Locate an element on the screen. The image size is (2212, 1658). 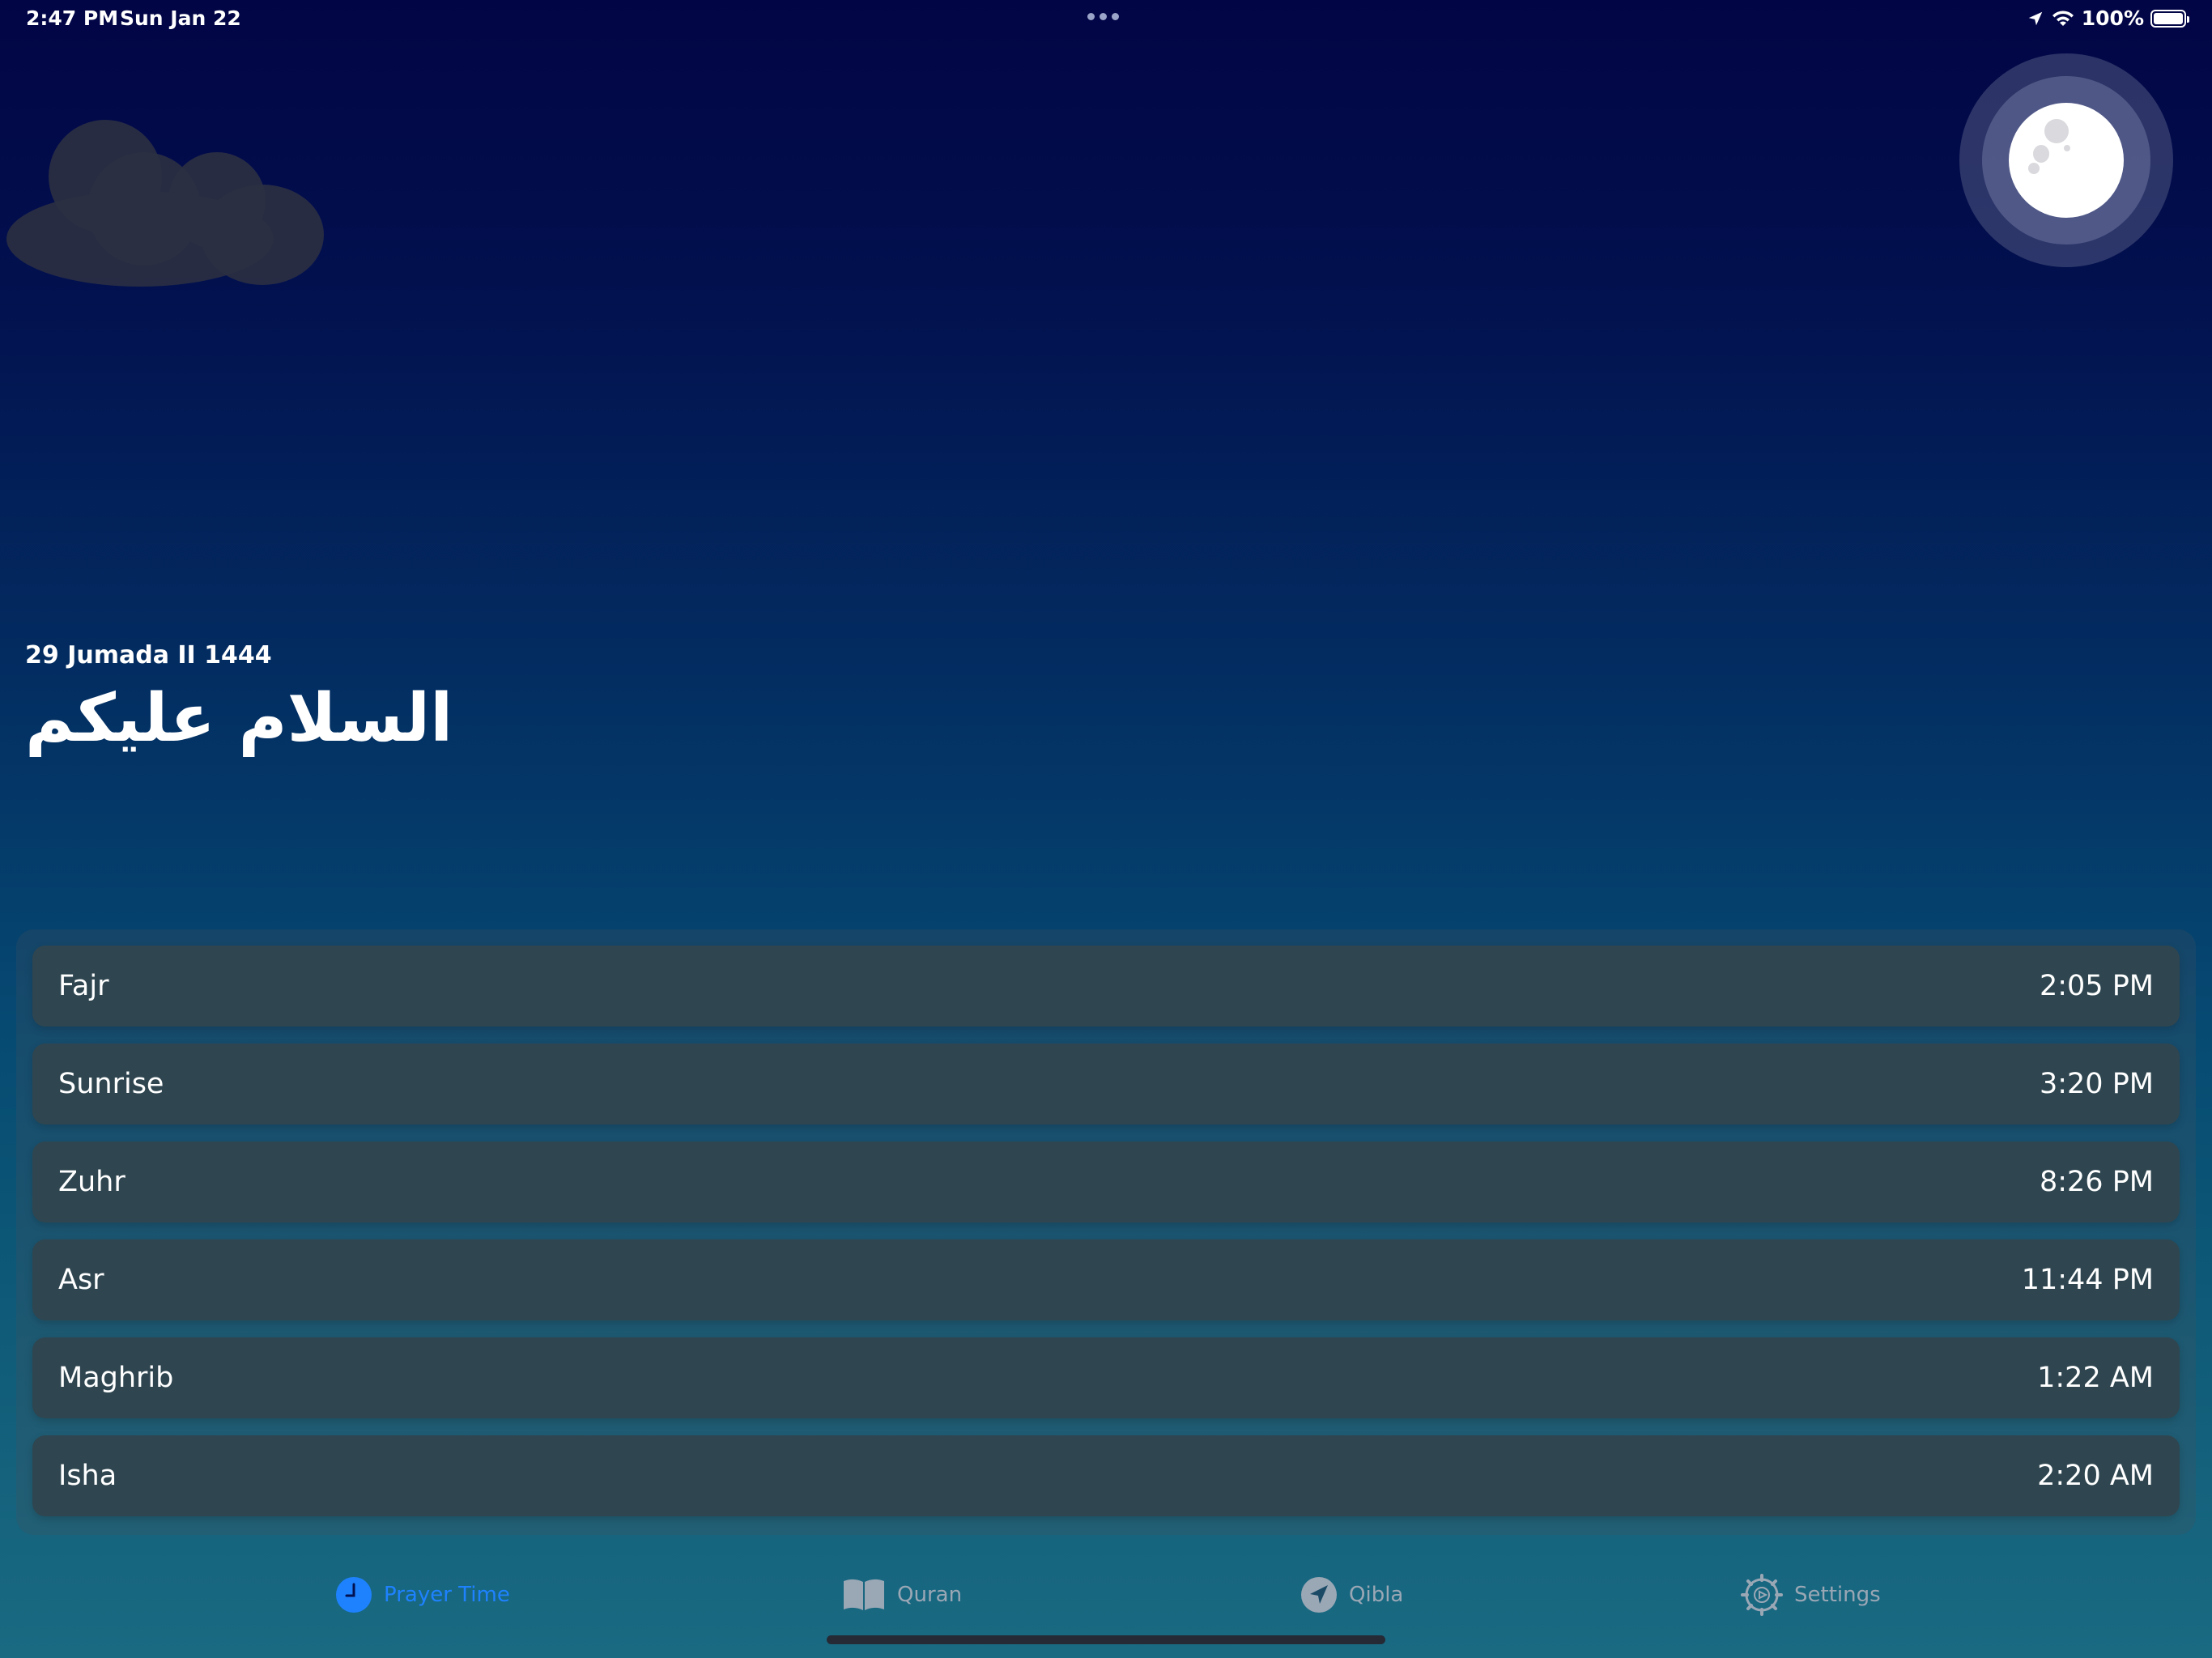
tab-qibla: Qibla is located at coordinates (1352, 1595).